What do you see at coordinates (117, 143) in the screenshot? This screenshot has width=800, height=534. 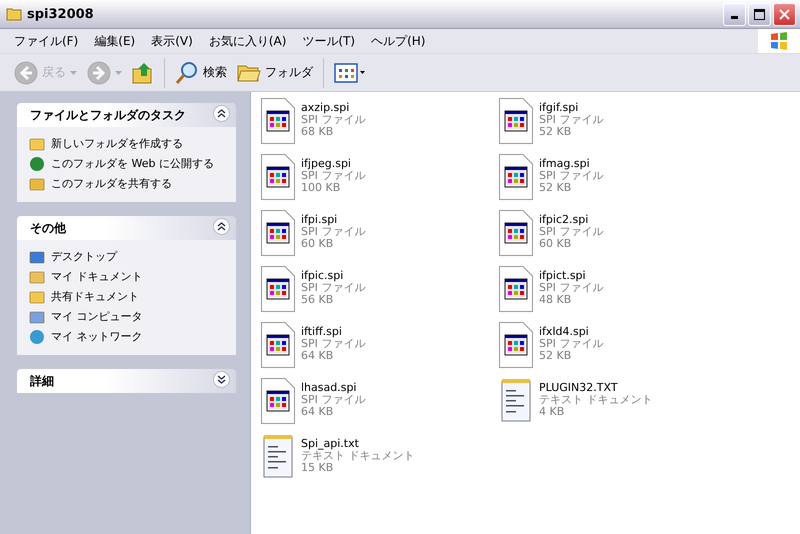 I see `task-link: 新しいフォルダを作成する` at bounding box center [117, 143].